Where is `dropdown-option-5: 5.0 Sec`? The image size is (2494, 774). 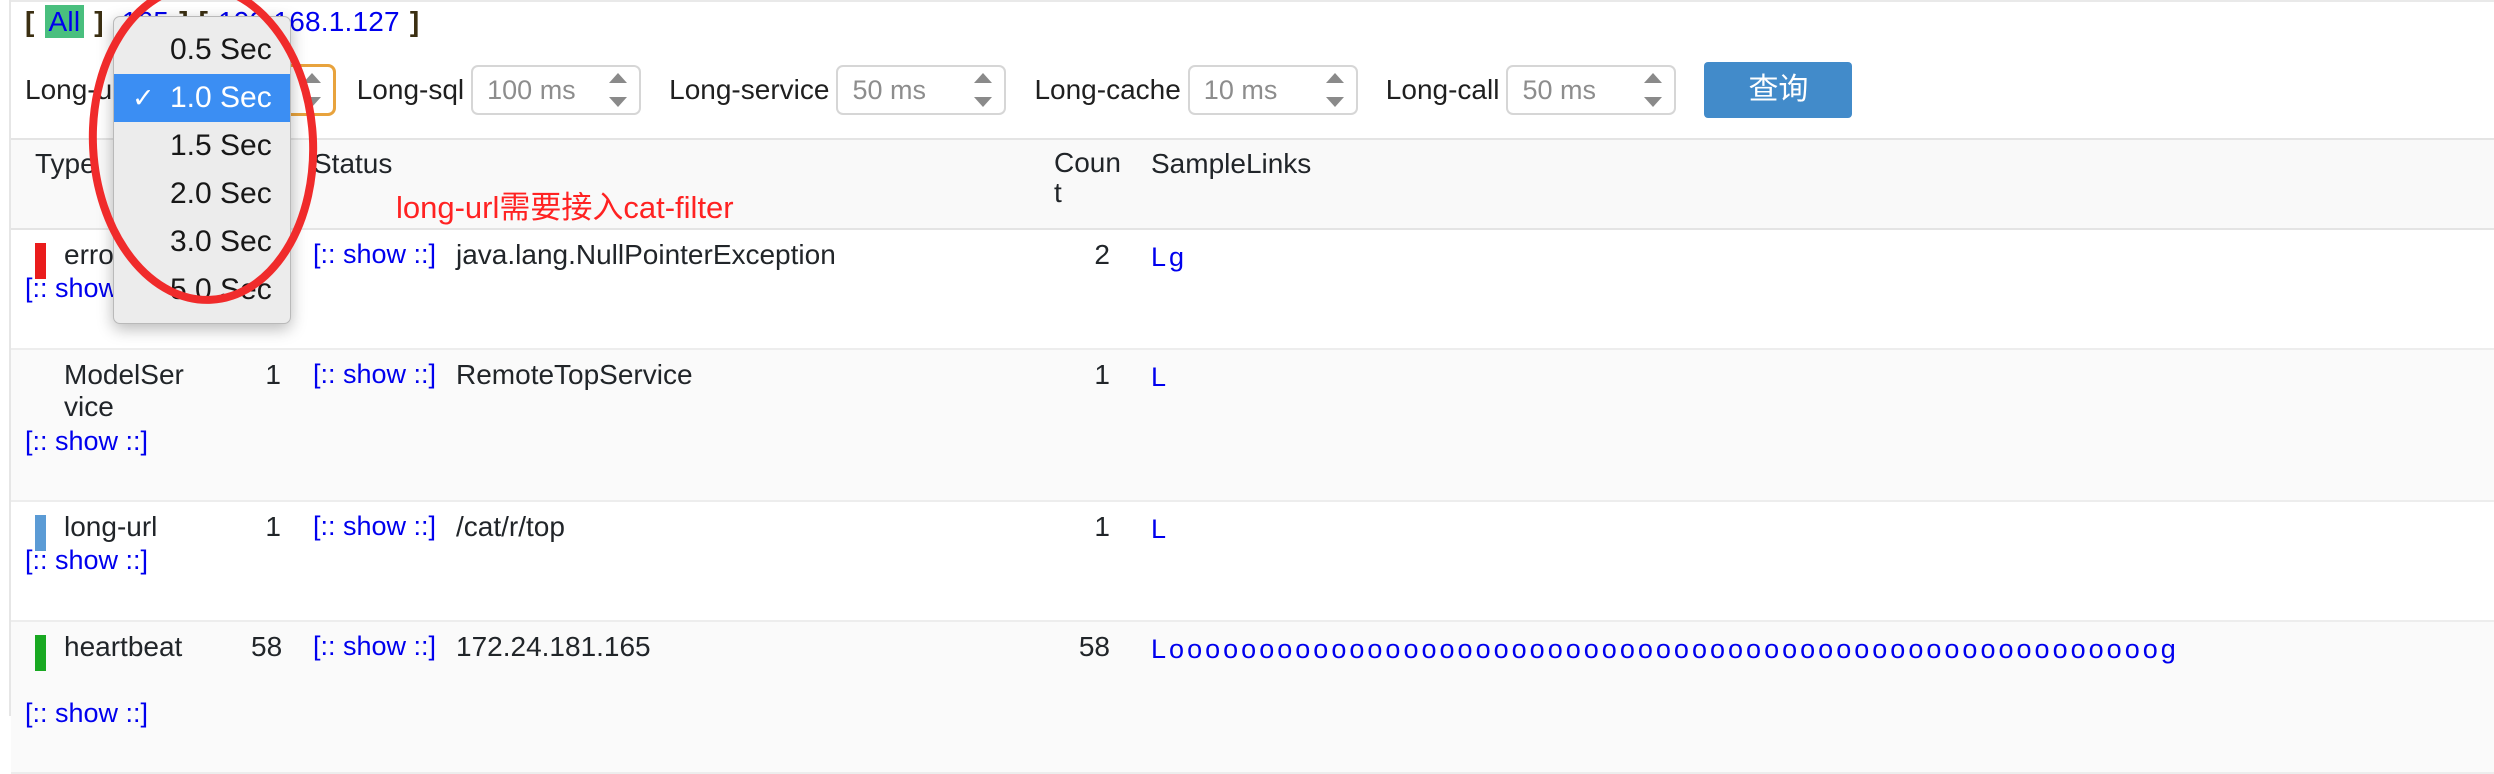
dropdown-option-5: 5.0 Sec is located at coordinates (202, 290).